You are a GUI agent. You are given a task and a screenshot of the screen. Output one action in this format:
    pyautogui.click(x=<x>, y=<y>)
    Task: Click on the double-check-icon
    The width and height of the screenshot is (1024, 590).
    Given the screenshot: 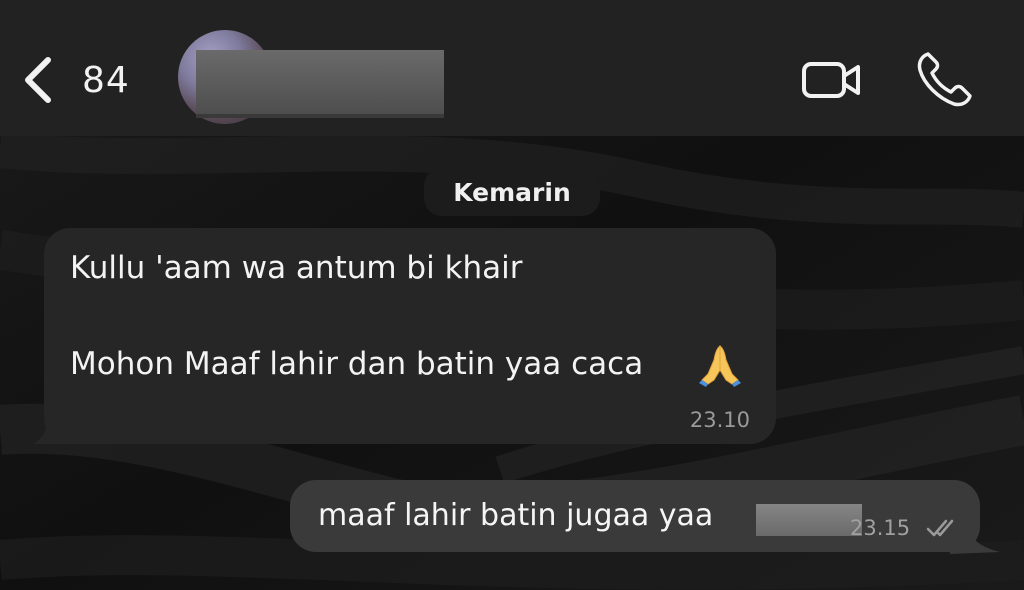 What is the action you would take?
    pyautogui.click(x=940, y=528)
    